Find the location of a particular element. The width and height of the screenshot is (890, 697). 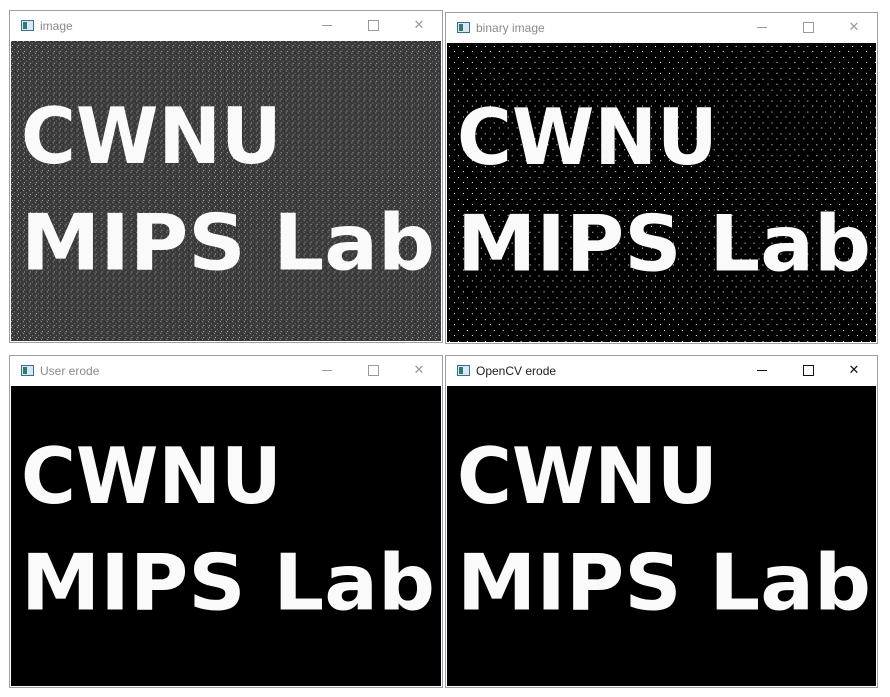

window-title: User erode is located at coordinates (70, 370).